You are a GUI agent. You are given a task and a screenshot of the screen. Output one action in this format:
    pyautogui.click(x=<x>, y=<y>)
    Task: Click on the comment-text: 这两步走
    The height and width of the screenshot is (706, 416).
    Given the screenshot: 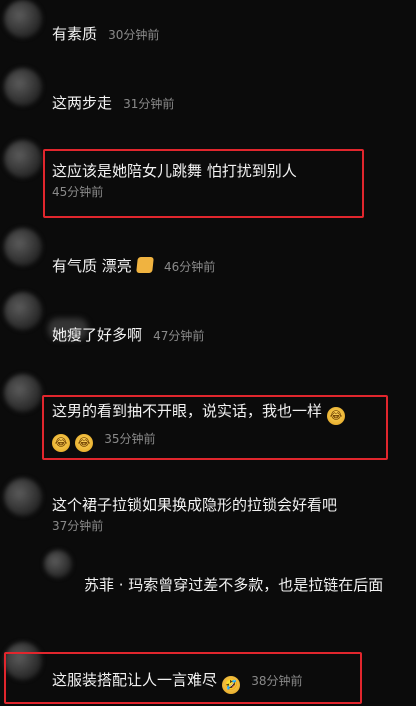 What is the action you would take?
    pyautogui.click(x=82, y=103)
    